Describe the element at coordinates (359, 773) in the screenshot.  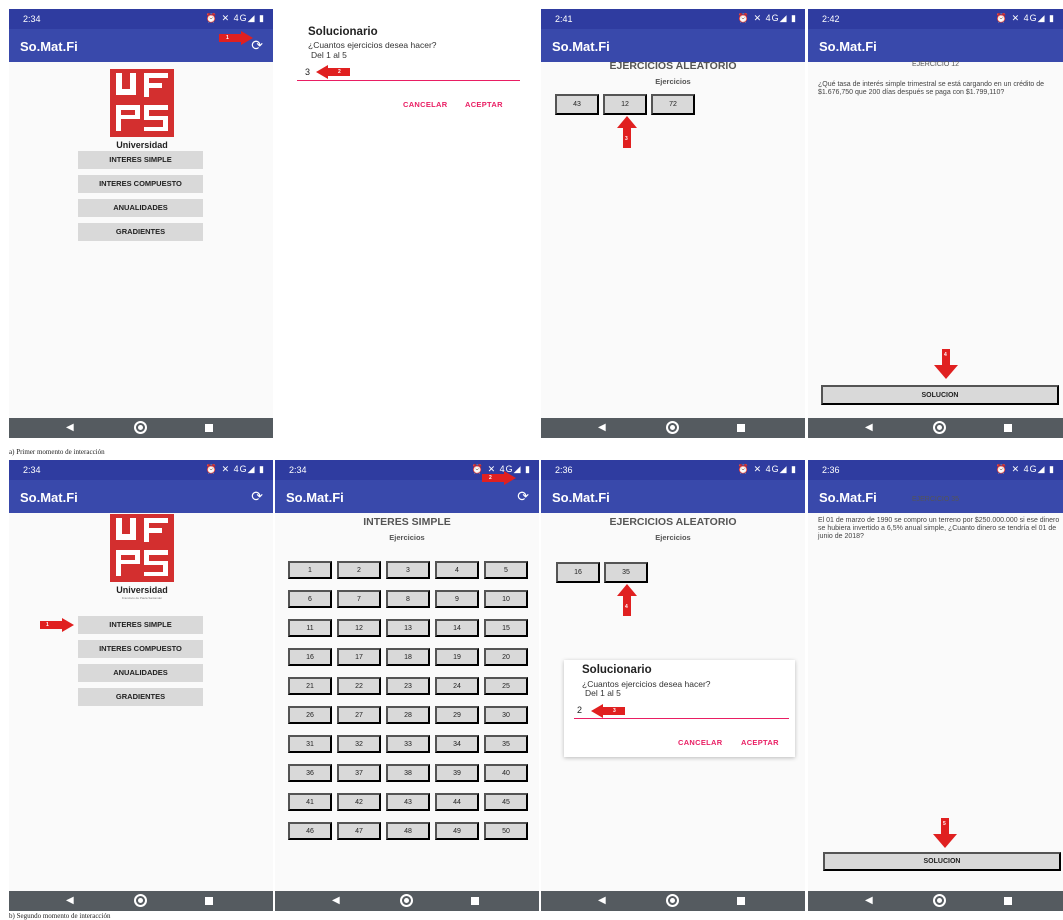
I see `exercise-button: 37` at that location.